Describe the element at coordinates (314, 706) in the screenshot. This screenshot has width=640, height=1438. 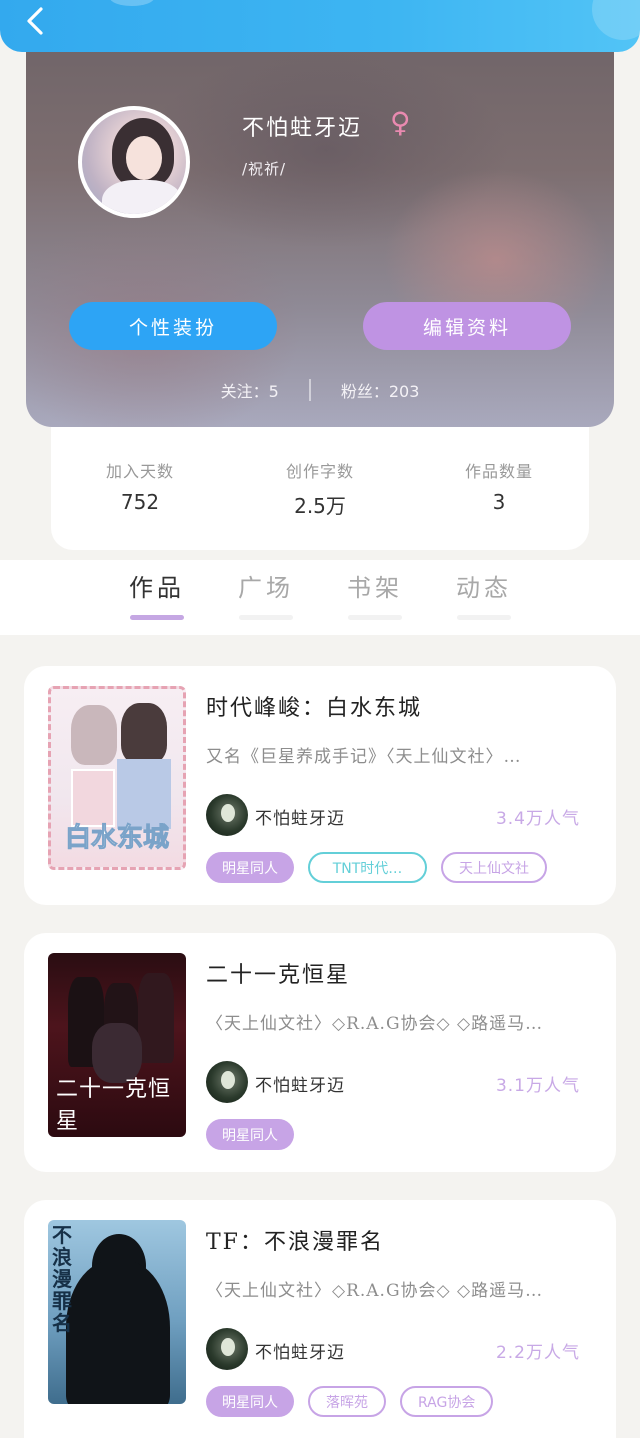
I see `work-title: 时代峰峻：白水东城` at that location.